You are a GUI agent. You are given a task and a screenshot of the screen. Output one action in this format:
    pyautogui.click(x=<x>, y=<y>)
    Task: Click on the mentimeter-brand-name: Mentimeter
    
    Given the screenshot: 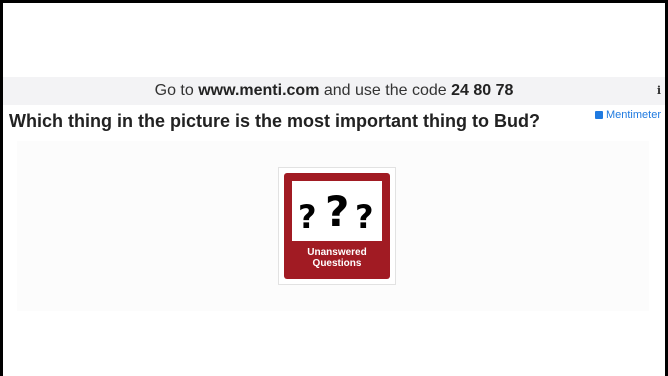 What is the action you would take?
    pyautogui.click(x=633, y=115)
    